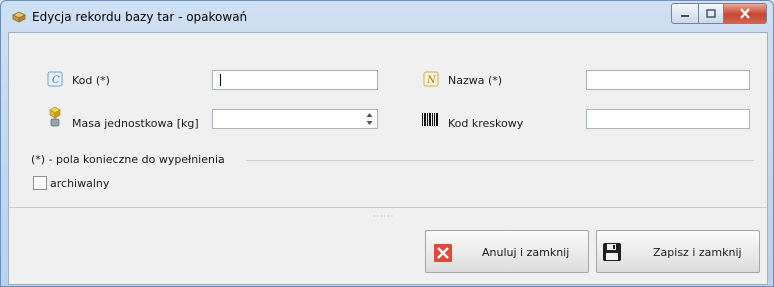  I want to click on kod-label: Kod (*), so click(91, 80).